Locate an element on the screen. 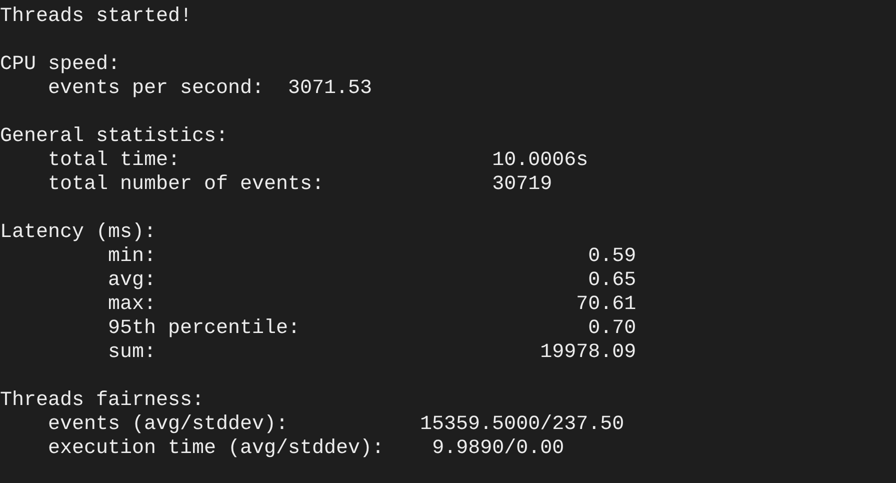 The width and height of the screenshot is (896, 483). section-heading: Threads started! is located at coordinates (96, 17).